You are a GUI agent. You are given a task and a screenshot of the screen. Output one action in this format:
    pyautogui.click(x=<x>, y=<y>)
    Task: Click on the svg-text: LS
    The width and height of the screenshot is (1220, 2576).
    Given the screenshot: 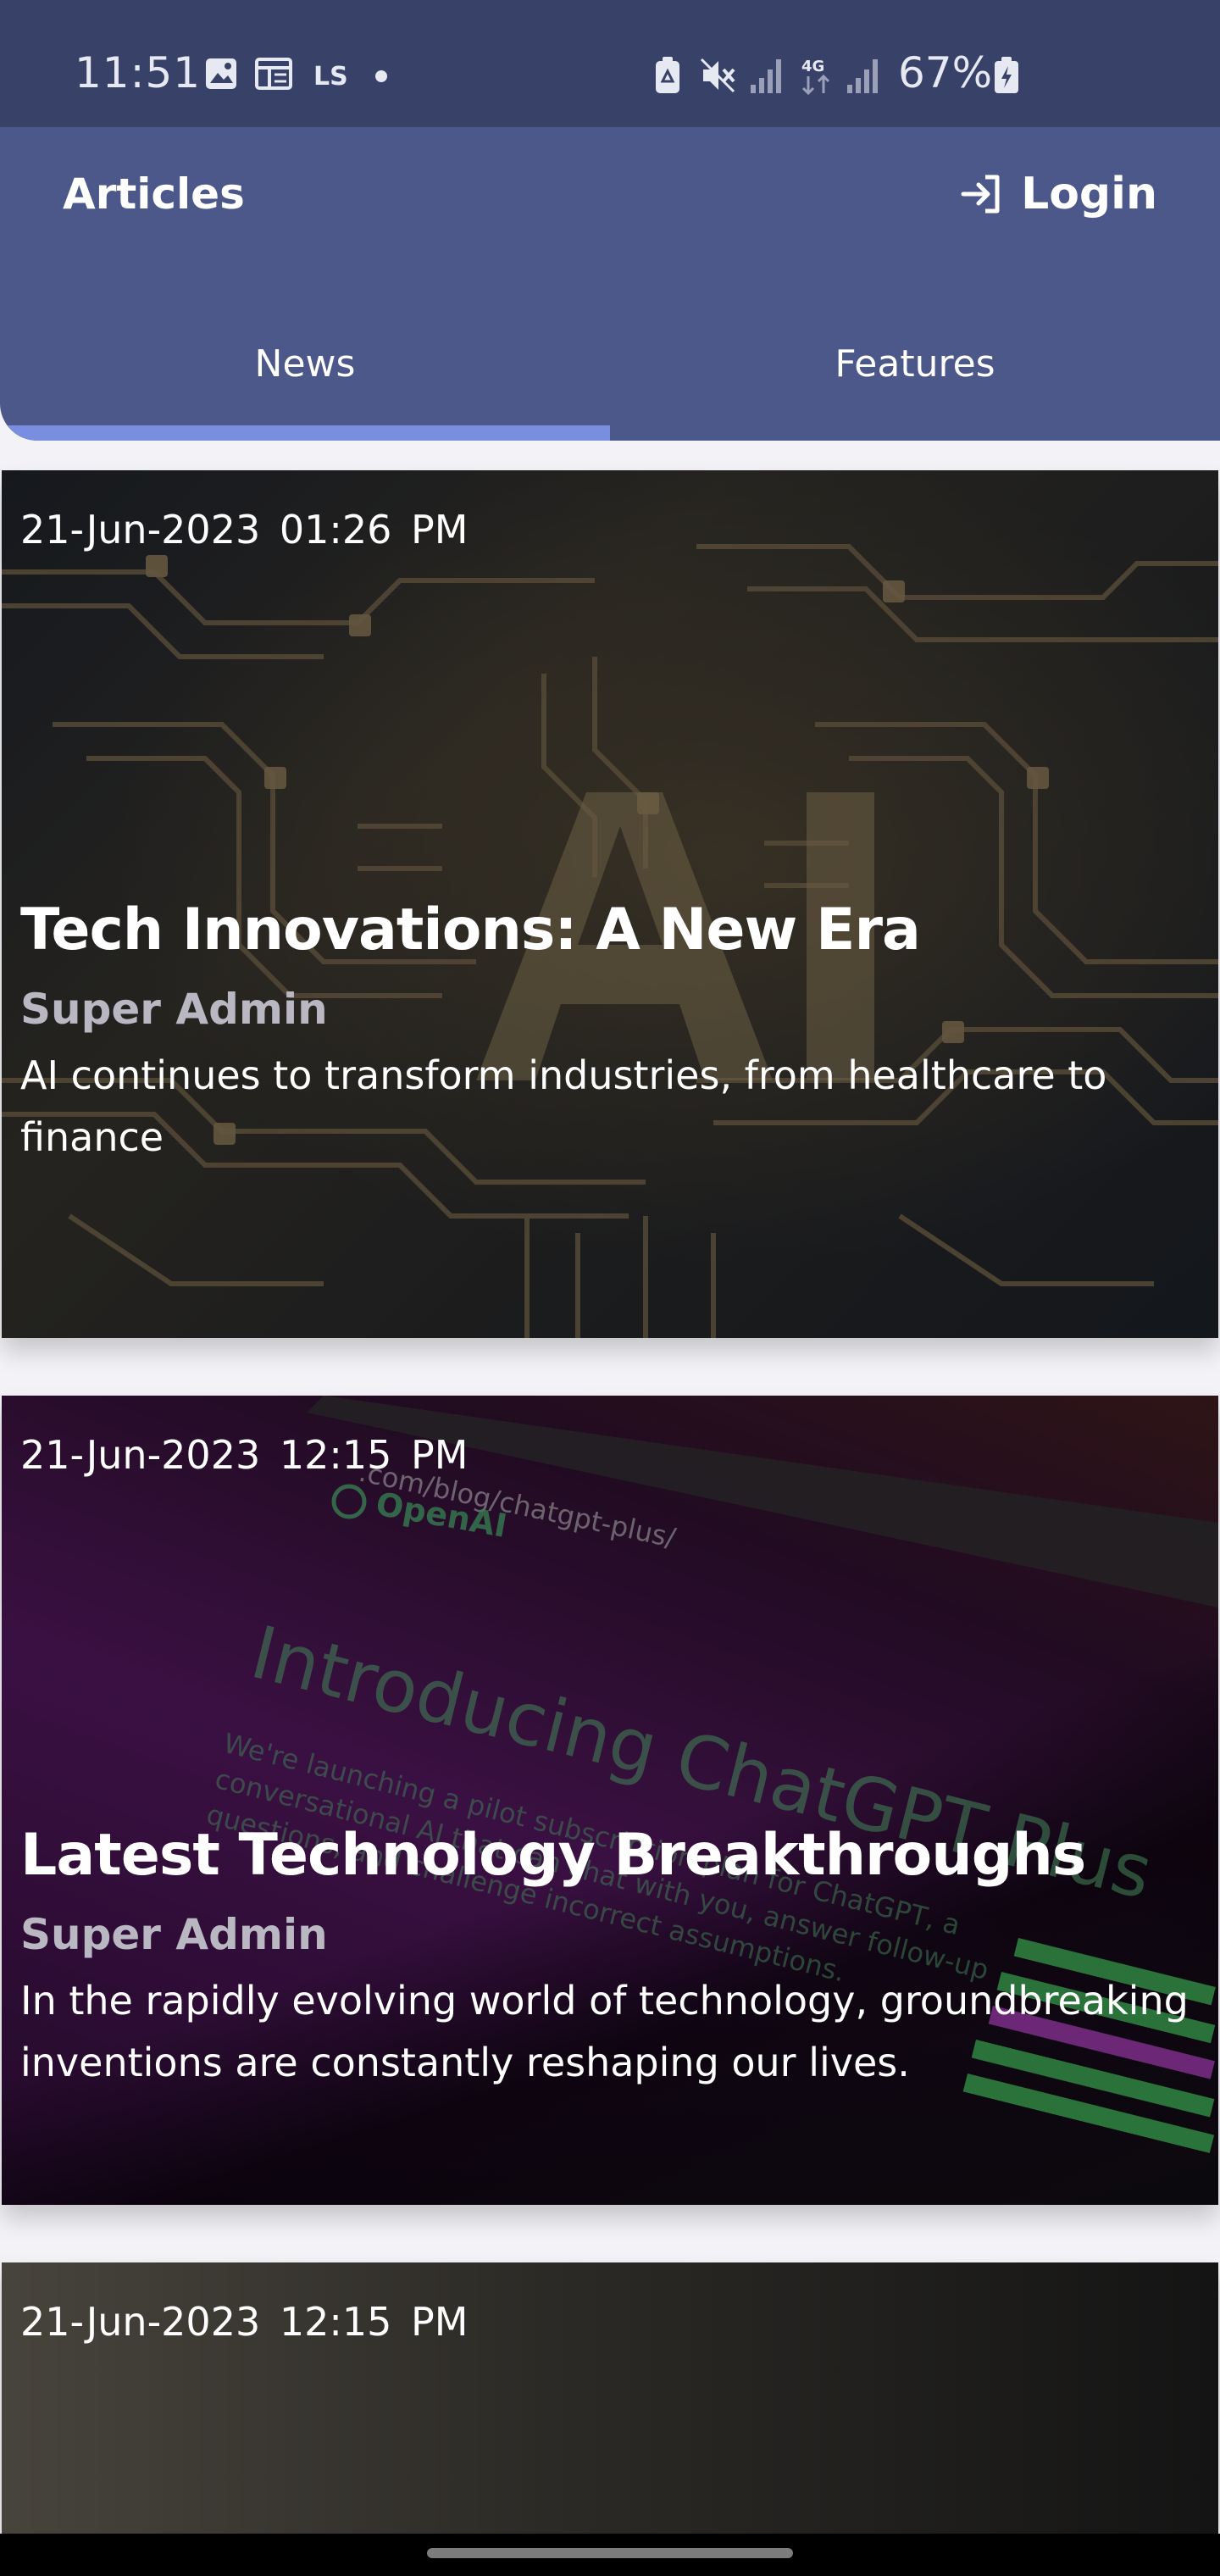 What is the action you would take?
    pyautogui.click(x=330, y=77)
    